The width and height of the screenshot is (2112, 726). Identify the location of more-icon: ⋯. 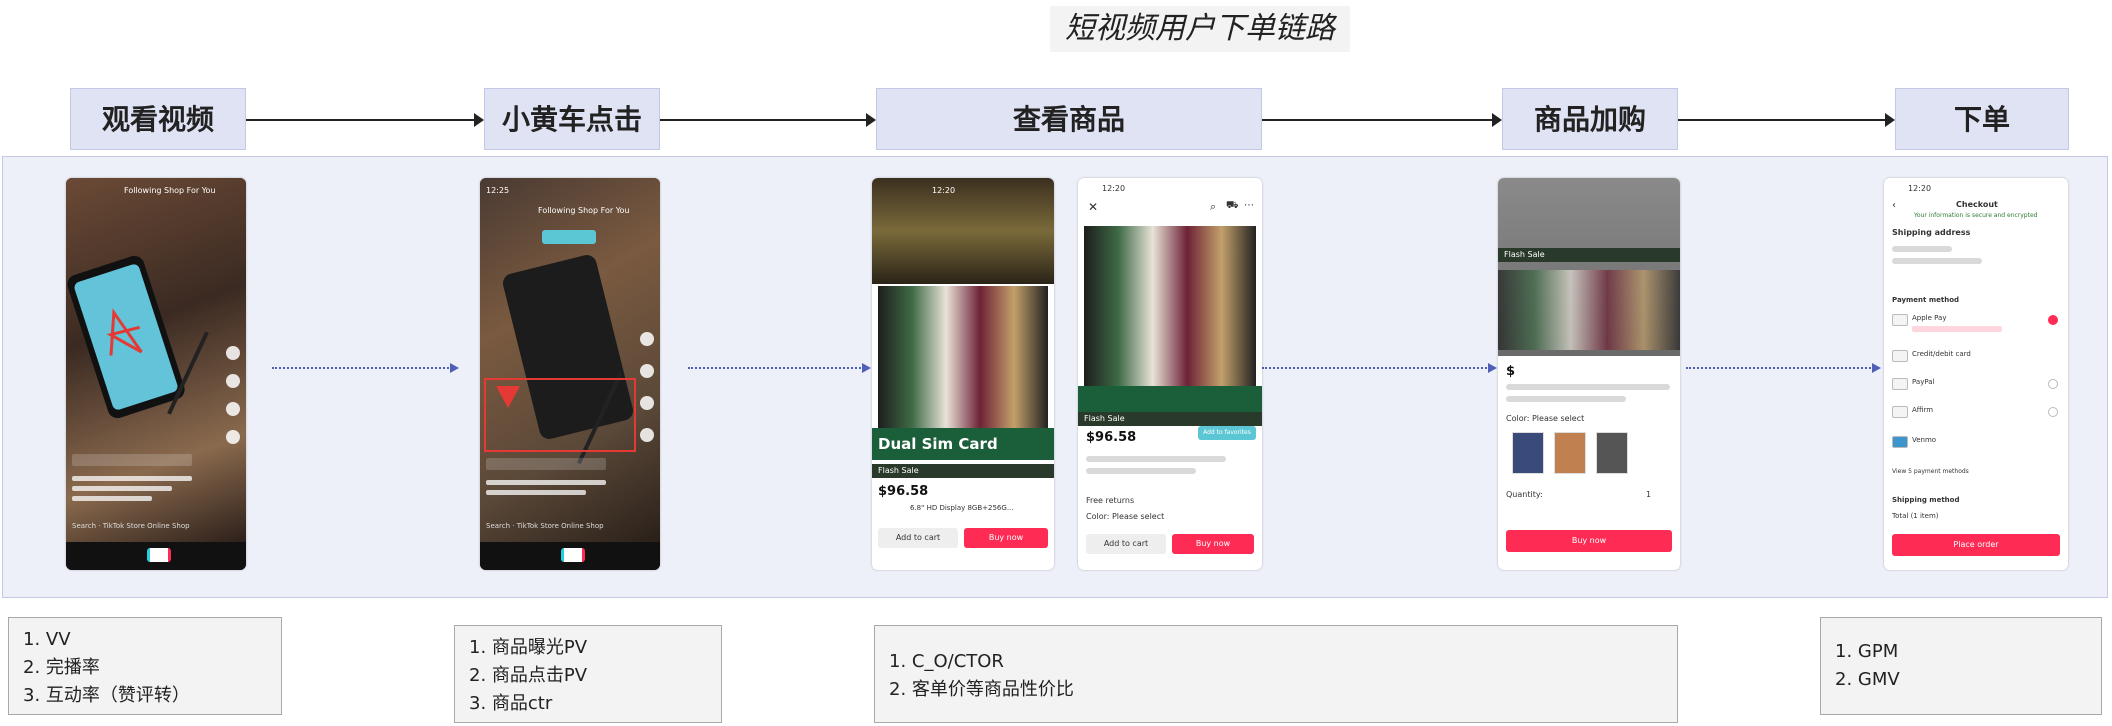
(1249, 205).